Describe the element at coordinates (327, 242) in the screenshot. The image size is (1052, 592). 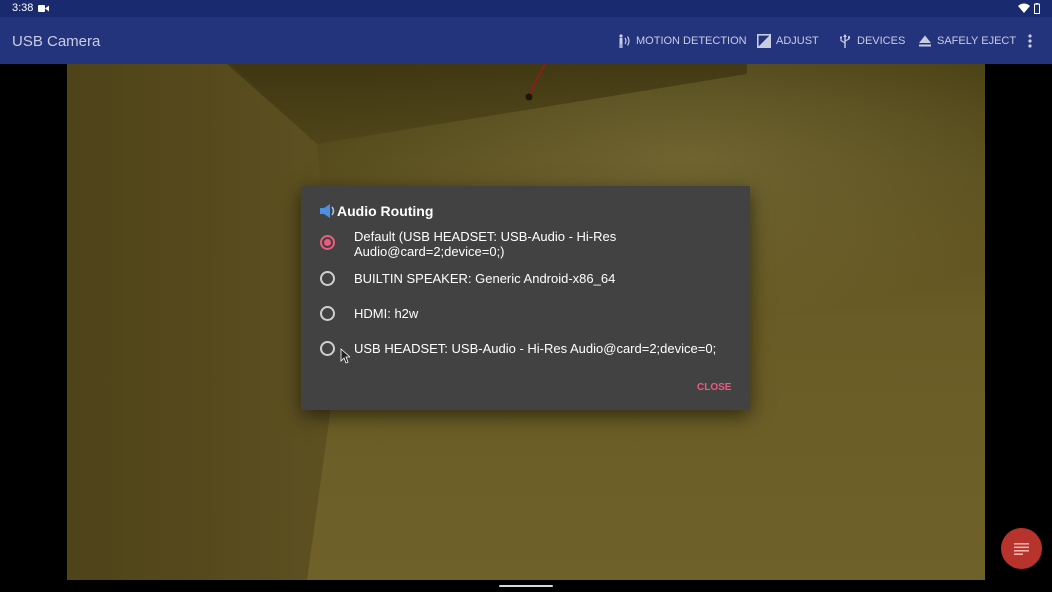
I see `radio-button-selected` at that location.